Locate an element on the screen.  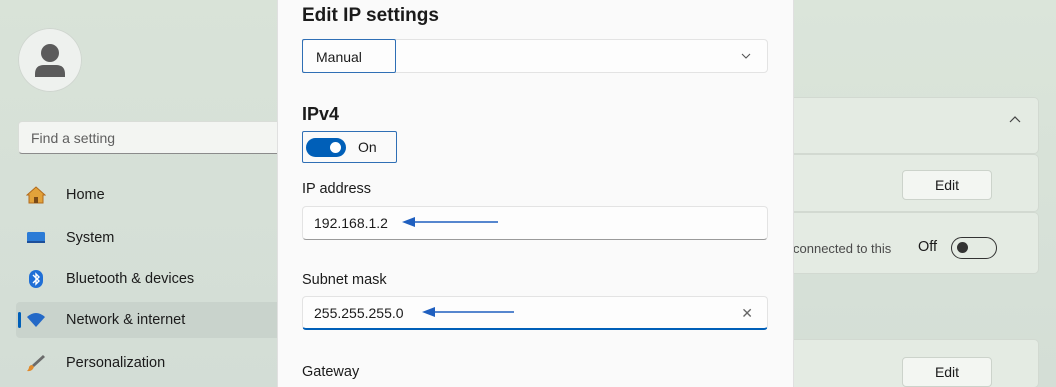
home-icon is located at coordinates (36, 195).